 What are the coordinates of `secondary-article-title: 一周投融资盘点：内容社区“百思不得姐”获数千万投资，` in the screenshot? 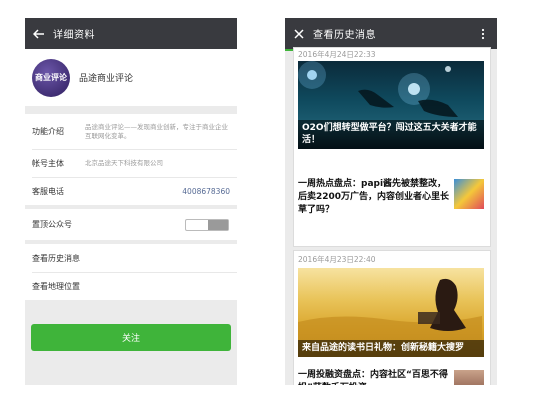 It's located at (373, 377).